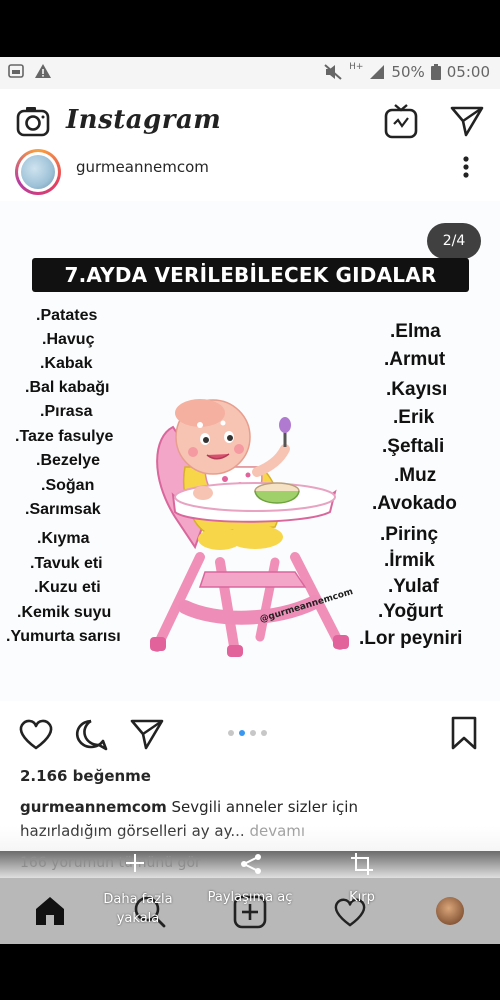 Image resolution: width=500 pixels, height=1000 pixels. I want to click on food-right-7: .Avokado, so click(414, 503).